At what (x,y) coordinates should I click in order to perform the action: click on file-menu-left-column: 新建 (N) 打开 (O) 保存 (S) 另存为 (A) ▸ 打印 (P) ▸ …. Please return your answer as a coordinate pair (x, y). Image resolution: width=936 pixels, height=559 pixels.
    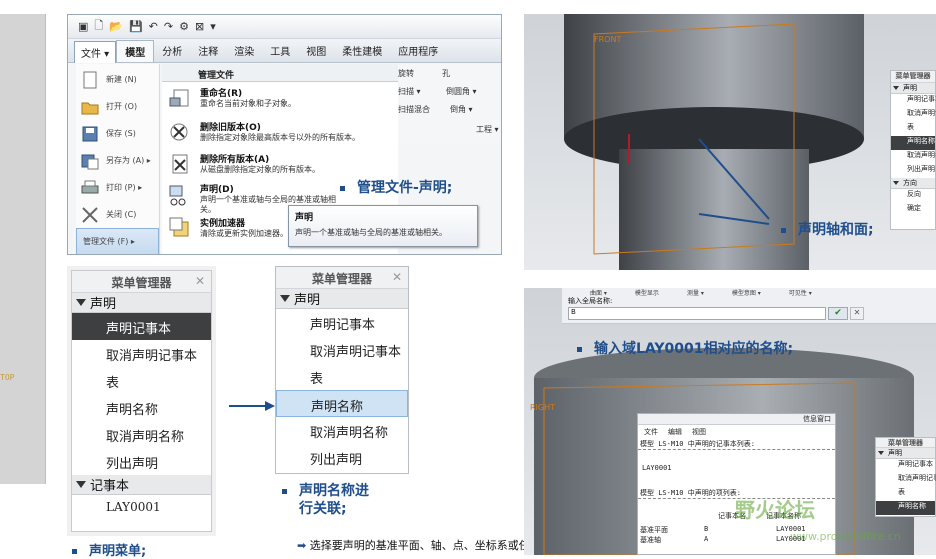
    Looking at the image, I should click on (118, 159).